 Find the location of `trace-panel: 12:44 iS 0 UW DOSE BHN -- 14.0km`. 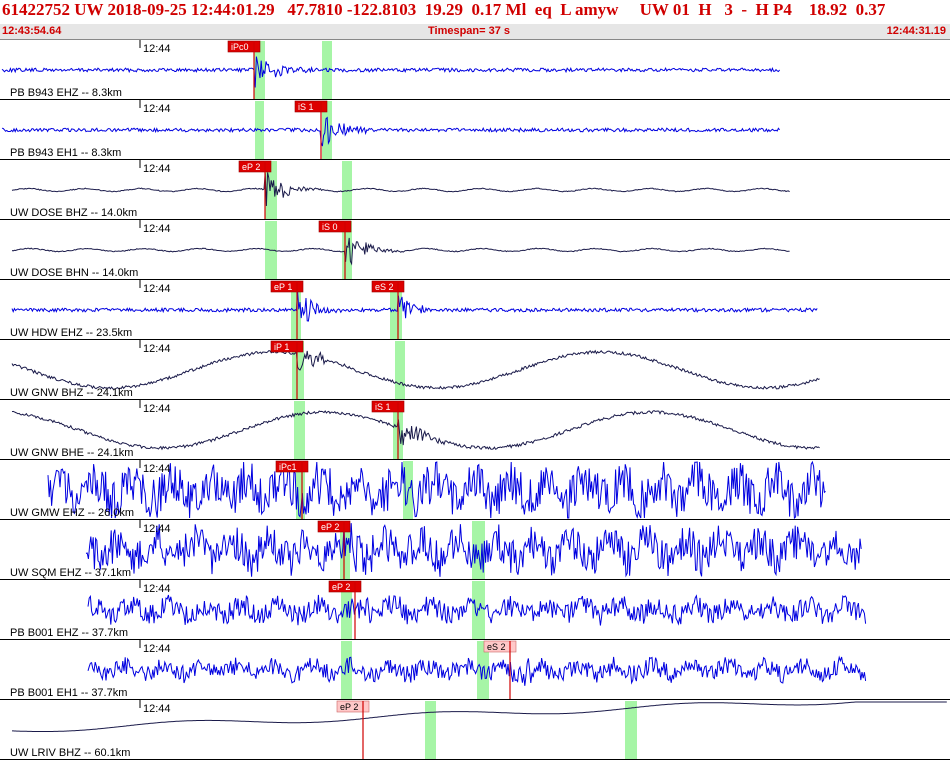

trace-panel: 12:44 iS 0 UW DOSE BHN -- 14.0km is located at coordinates (475, 250).